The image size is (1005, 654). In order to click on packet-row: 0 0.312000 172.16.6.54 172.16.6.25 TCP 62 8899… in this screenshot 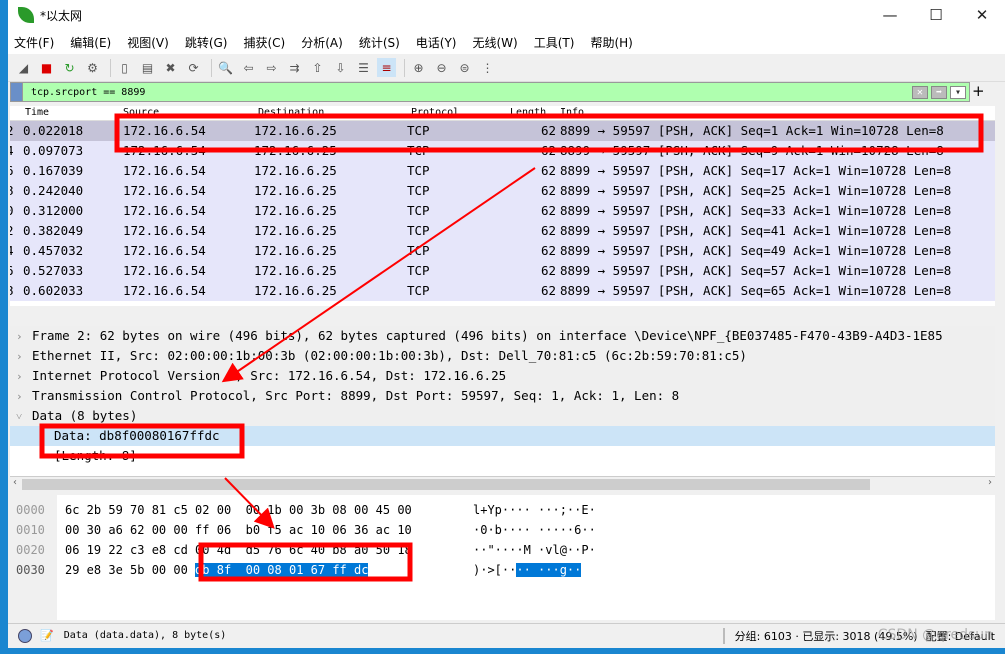, I will do `click(502, 211)`.